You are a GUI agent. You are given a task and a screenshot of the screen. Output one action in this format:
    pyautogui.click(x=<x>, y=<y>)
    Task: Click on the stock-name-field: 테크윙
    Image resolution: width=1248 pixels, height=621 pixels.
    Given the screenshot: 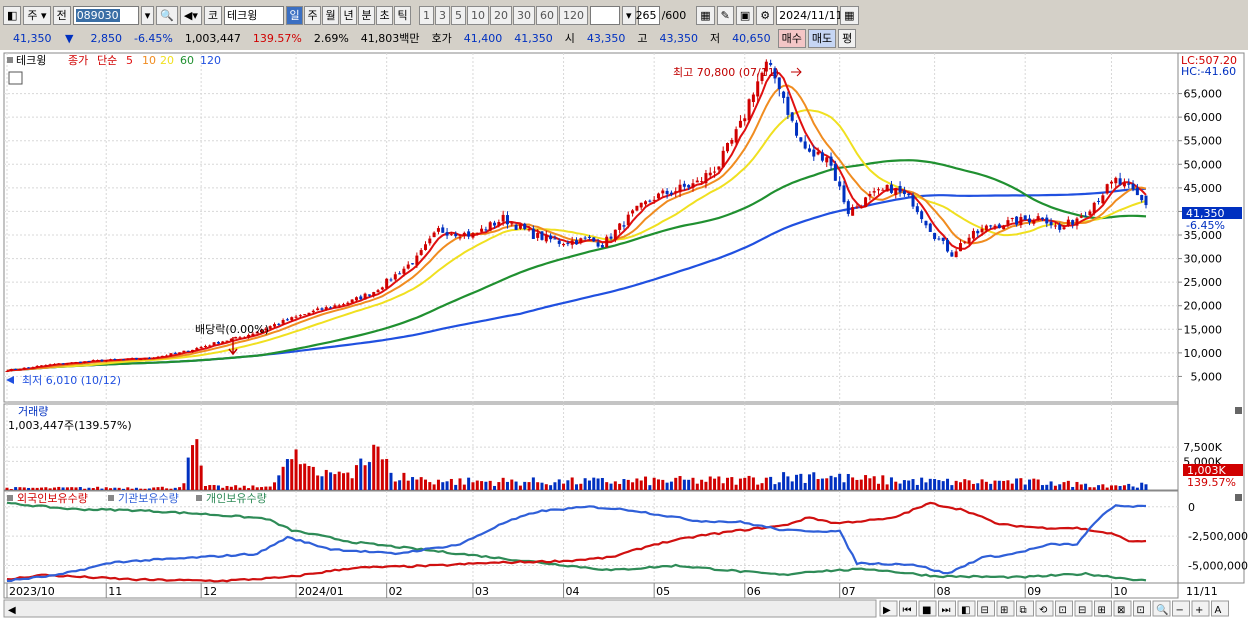 What is the action you would take?
    pyautogui.click(x=254, y=15)
    